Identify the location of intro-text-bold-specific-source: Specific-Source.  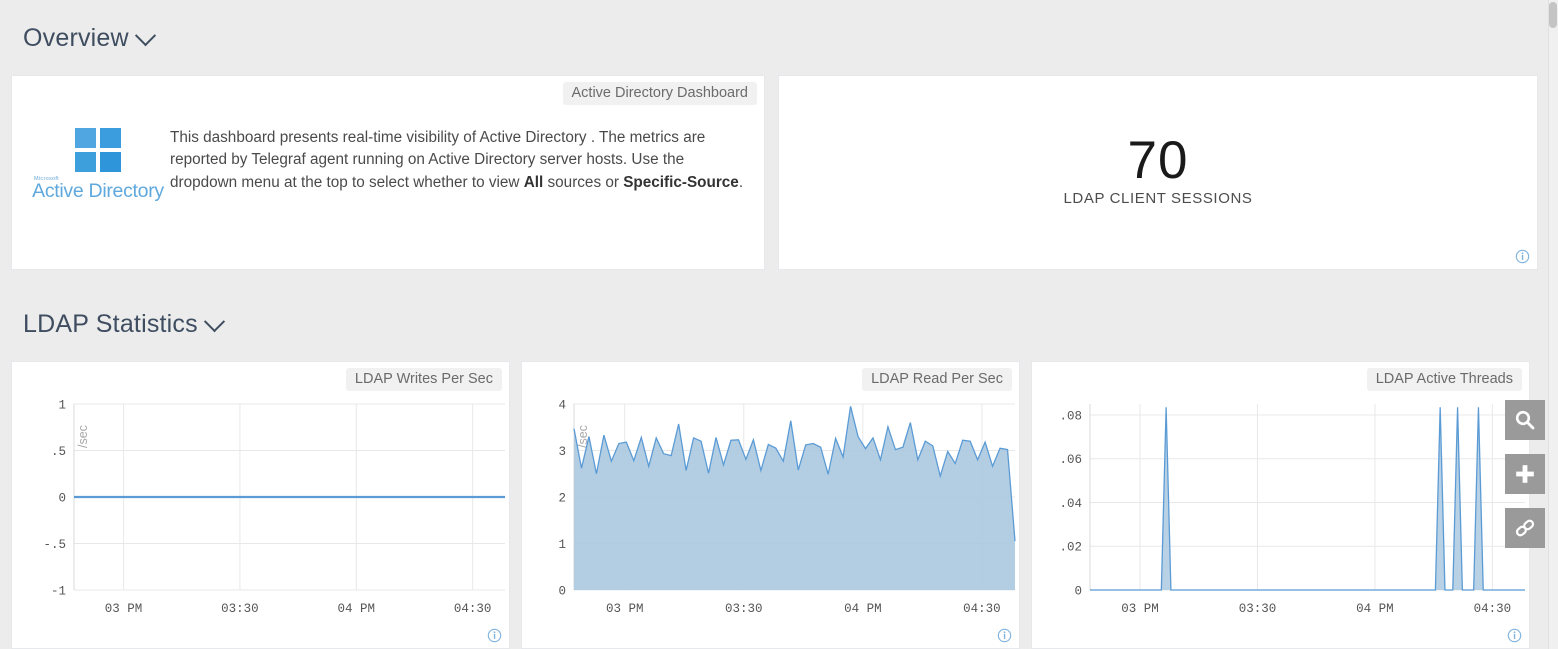
(681, 182).